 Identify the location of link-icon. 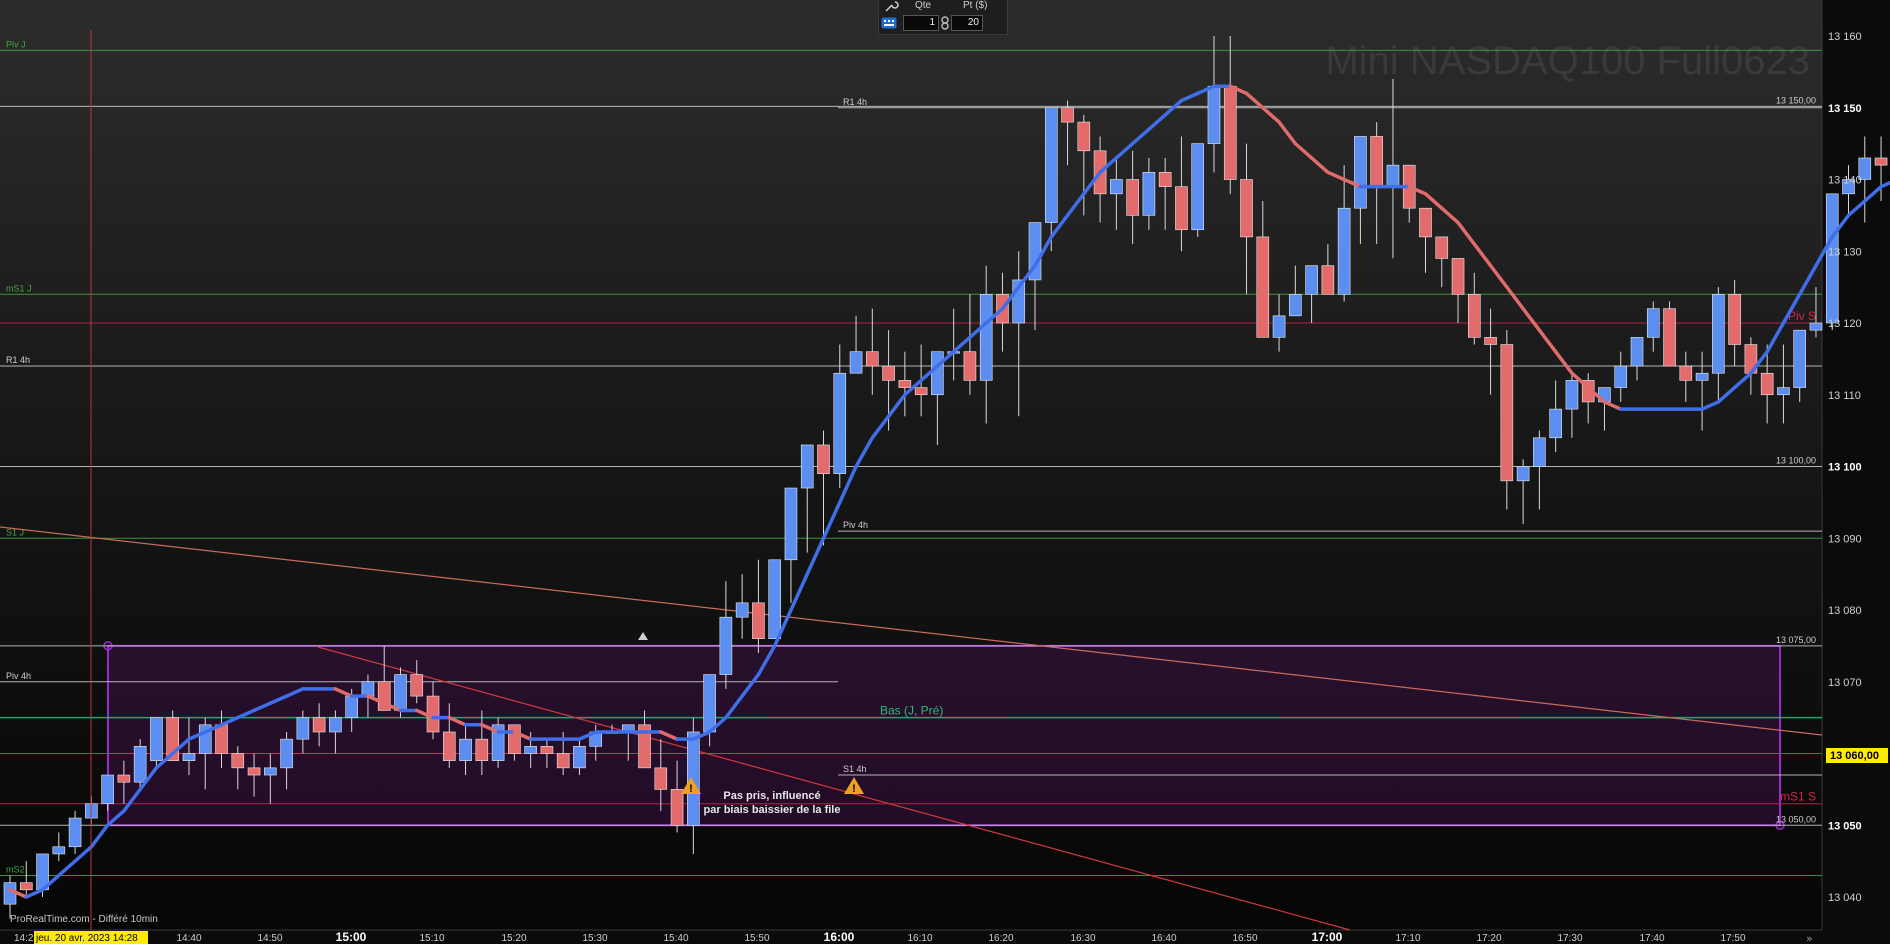
(945, 23).